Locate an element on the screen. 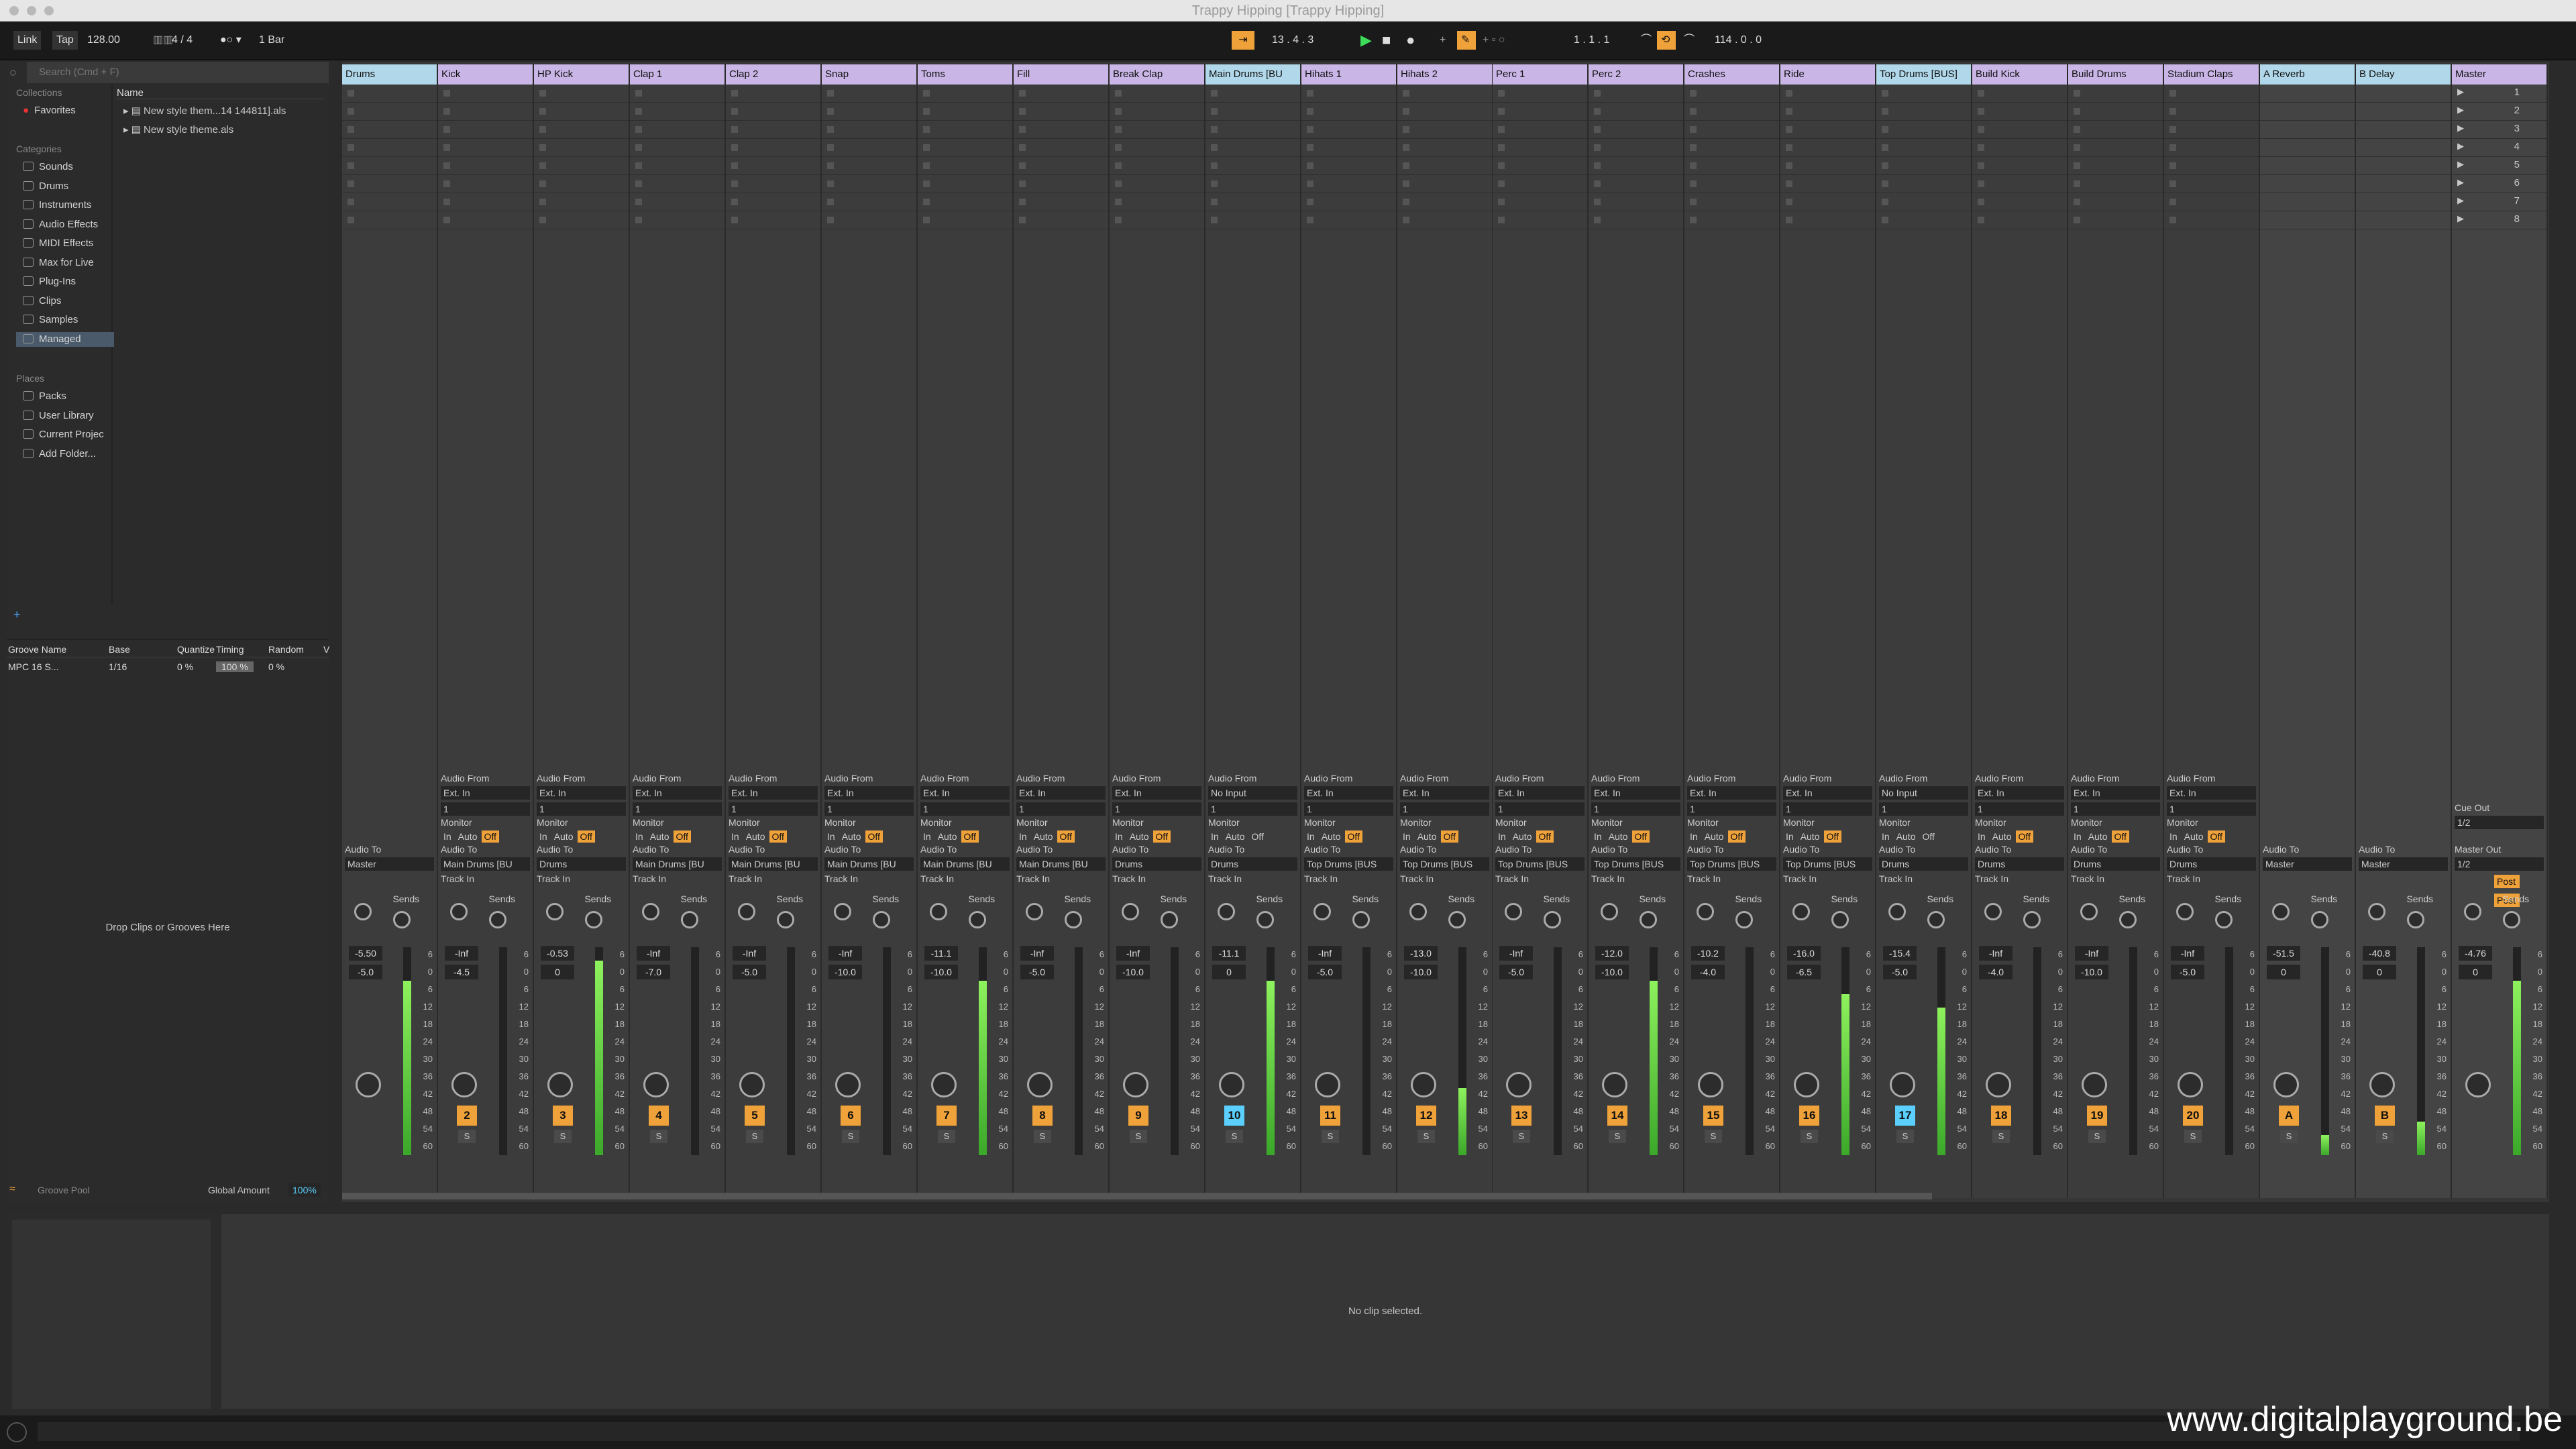 The height and width of the screenshot is (1449, 2576). send-a-knob is located at coordinates (1705, 911).